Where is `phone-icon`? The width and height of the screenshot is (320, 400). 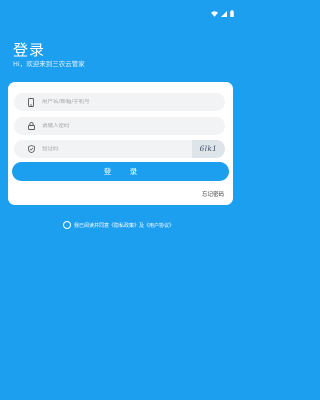
phone-icon is located at coordinates (31, 102).